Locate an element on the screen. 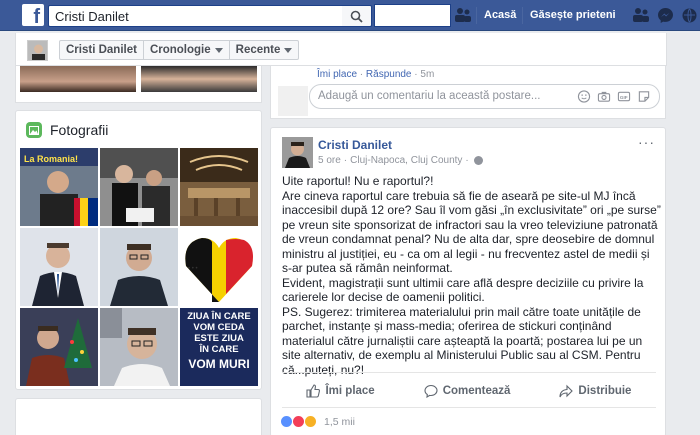 This screenshot has height=435, width=700. recent-dropdown: Recente is located at coordinates (264, 50).